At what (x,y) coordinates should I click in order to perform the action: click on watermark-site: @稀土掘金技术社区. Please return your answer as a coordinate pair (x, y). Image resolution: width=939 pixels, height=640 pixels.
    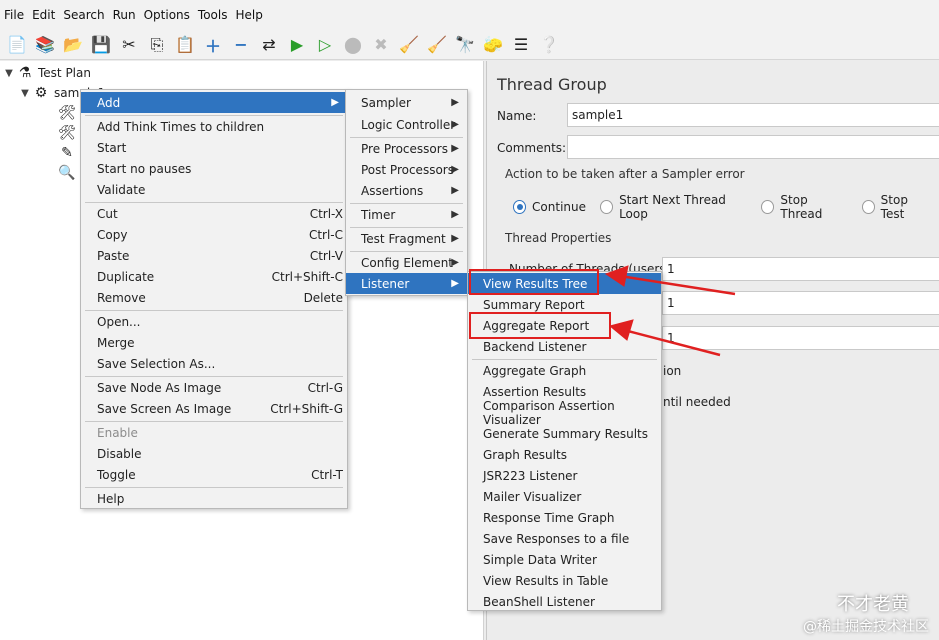
    Looking at the image, I should click on (866, 627).